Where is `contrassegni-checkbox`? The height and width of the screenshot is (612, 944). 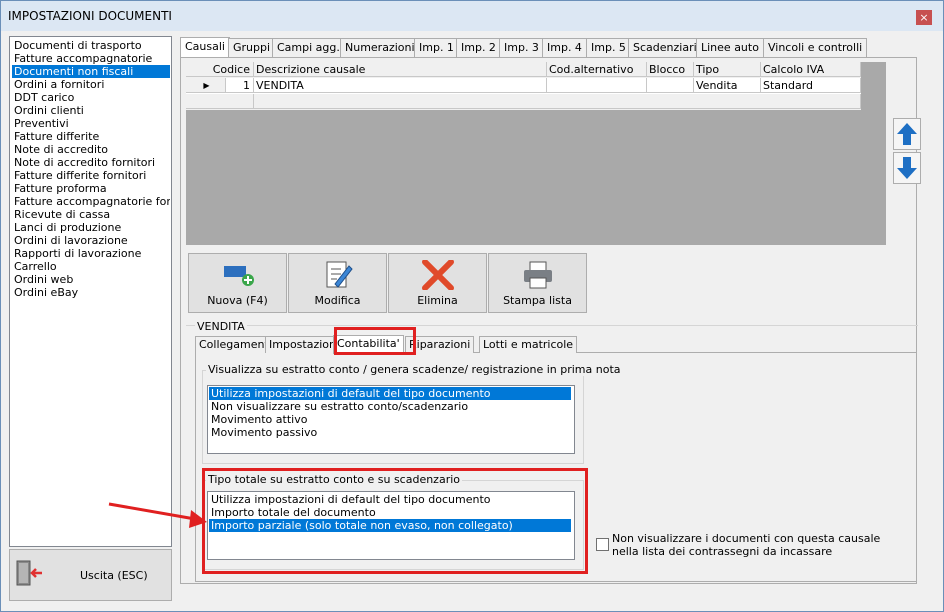 contrassegni-checkbox is located at coordinates (602, 544).